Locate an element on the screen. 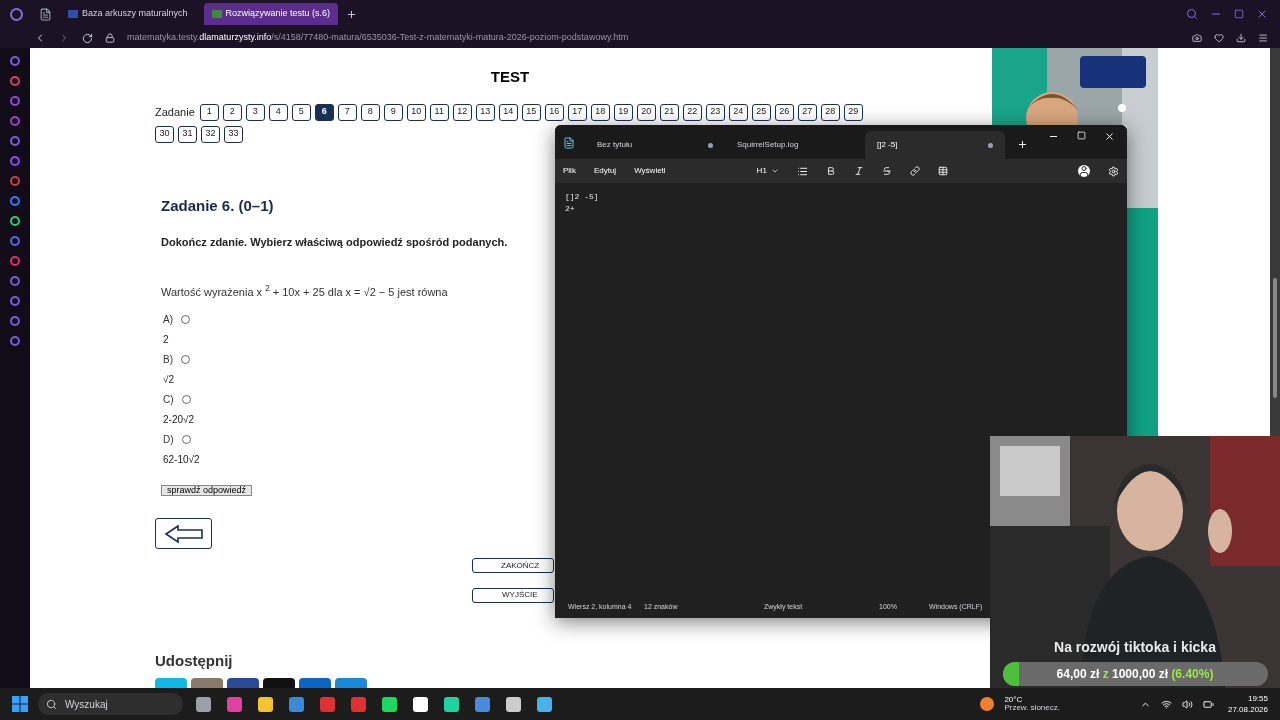 The width and height of the screenshot is (1280, 720). task-number-button: 22 is located at coordinates (692, 112).